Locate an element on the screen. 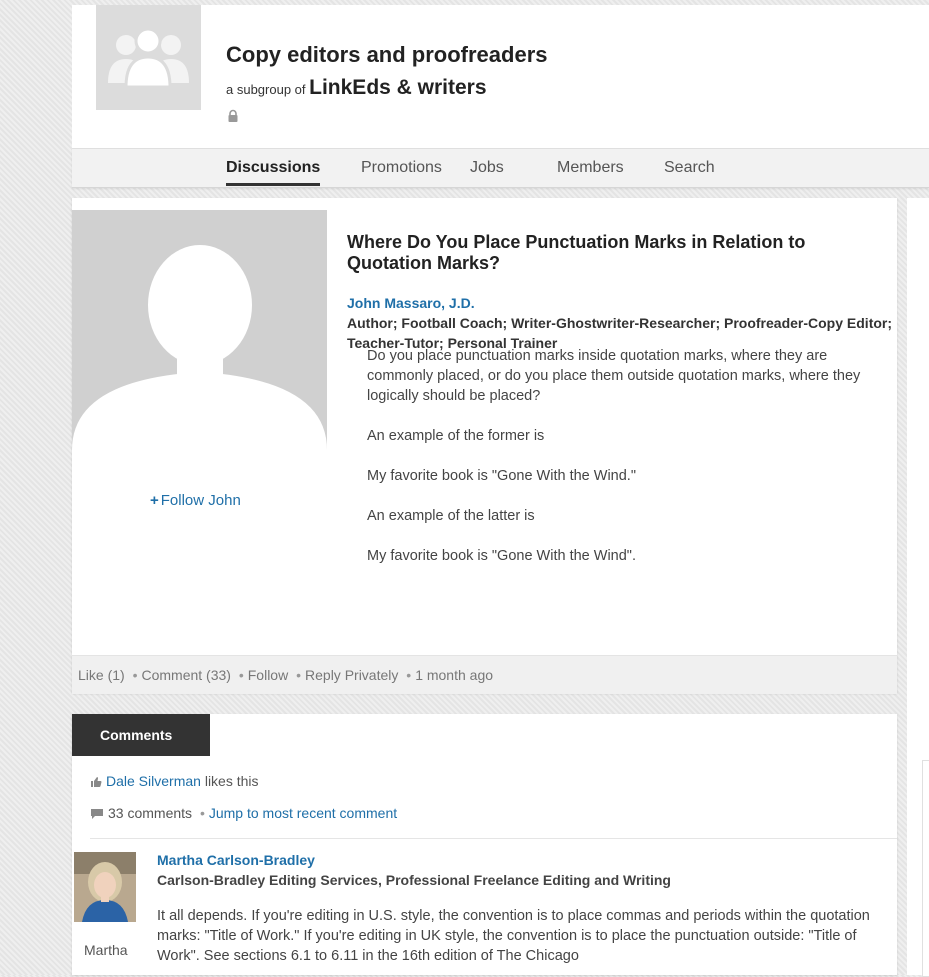 The image size is (929, 977). group-logo is located at coordinates (148, 57).